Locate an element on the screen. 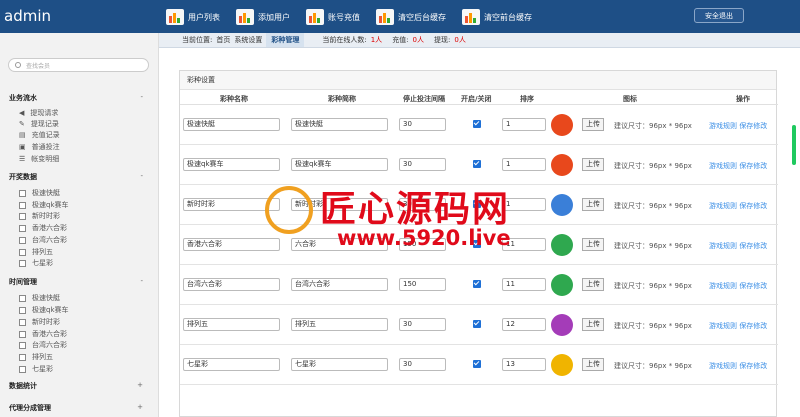 The width and height of the screenshot is (800, 417). sidebar-item-draw-new-ssc: 新时时彩 is located at coordinates (39, 216).